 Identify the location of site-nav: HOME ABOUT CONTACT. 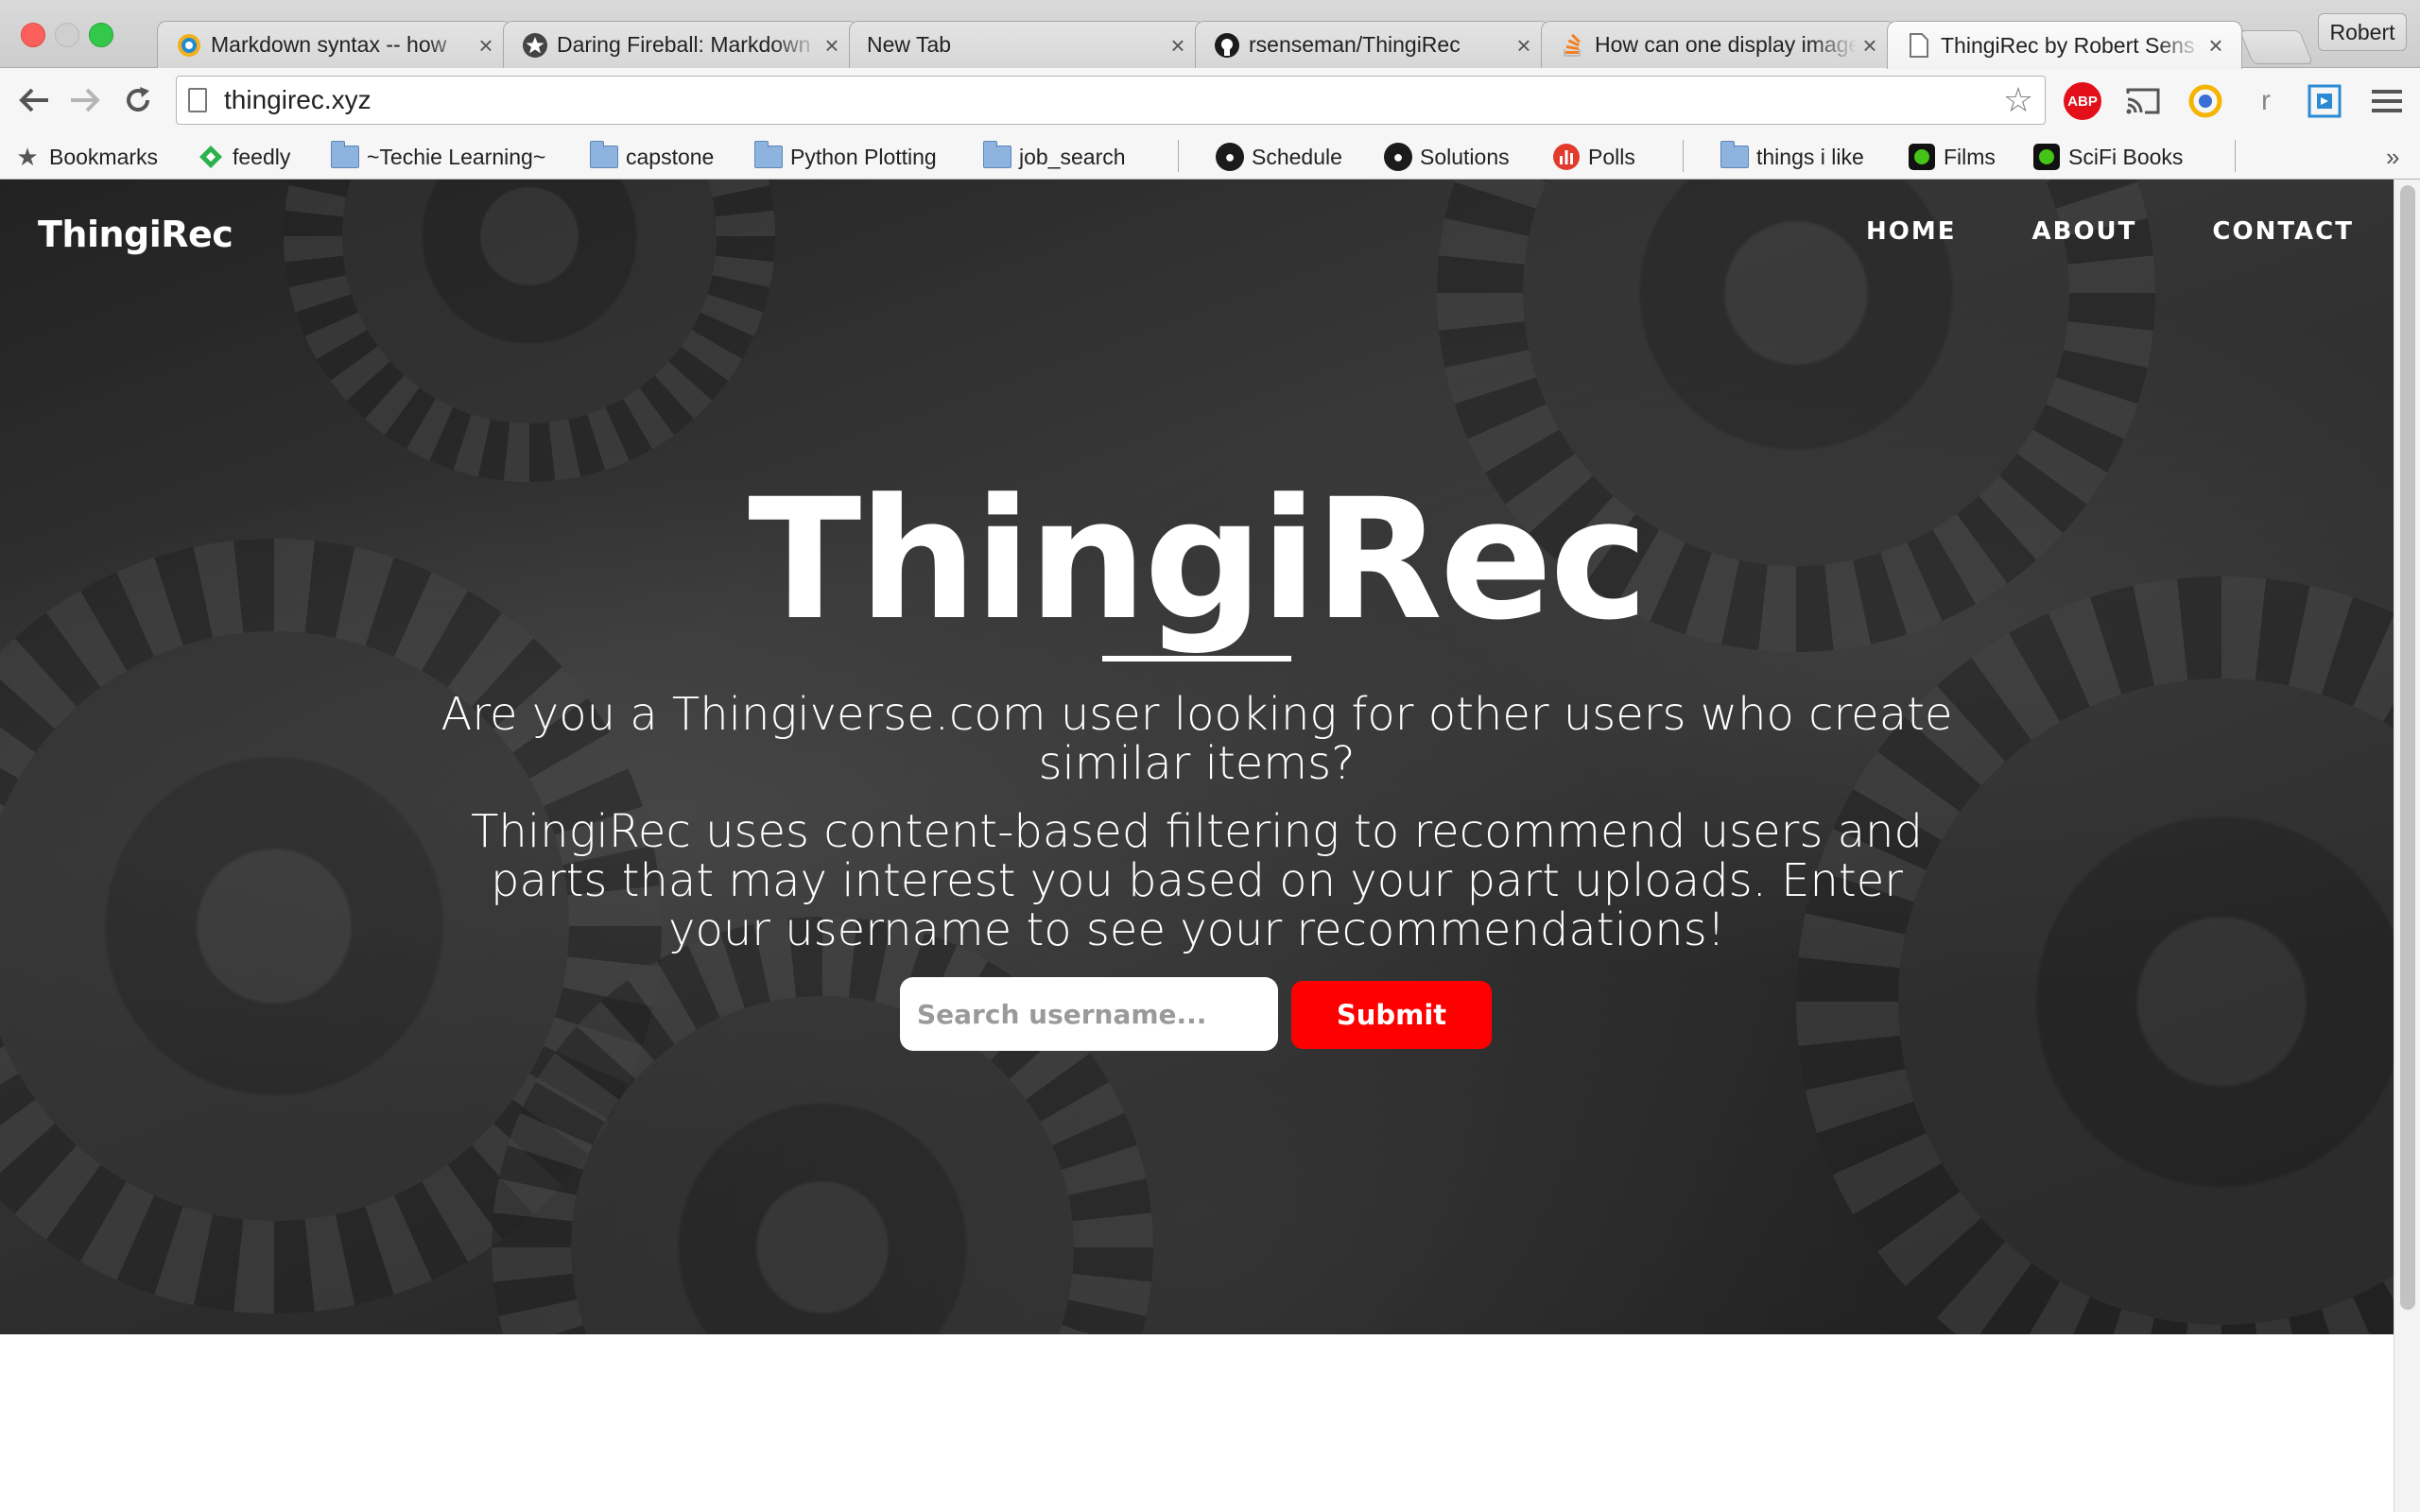
(2110, 231).